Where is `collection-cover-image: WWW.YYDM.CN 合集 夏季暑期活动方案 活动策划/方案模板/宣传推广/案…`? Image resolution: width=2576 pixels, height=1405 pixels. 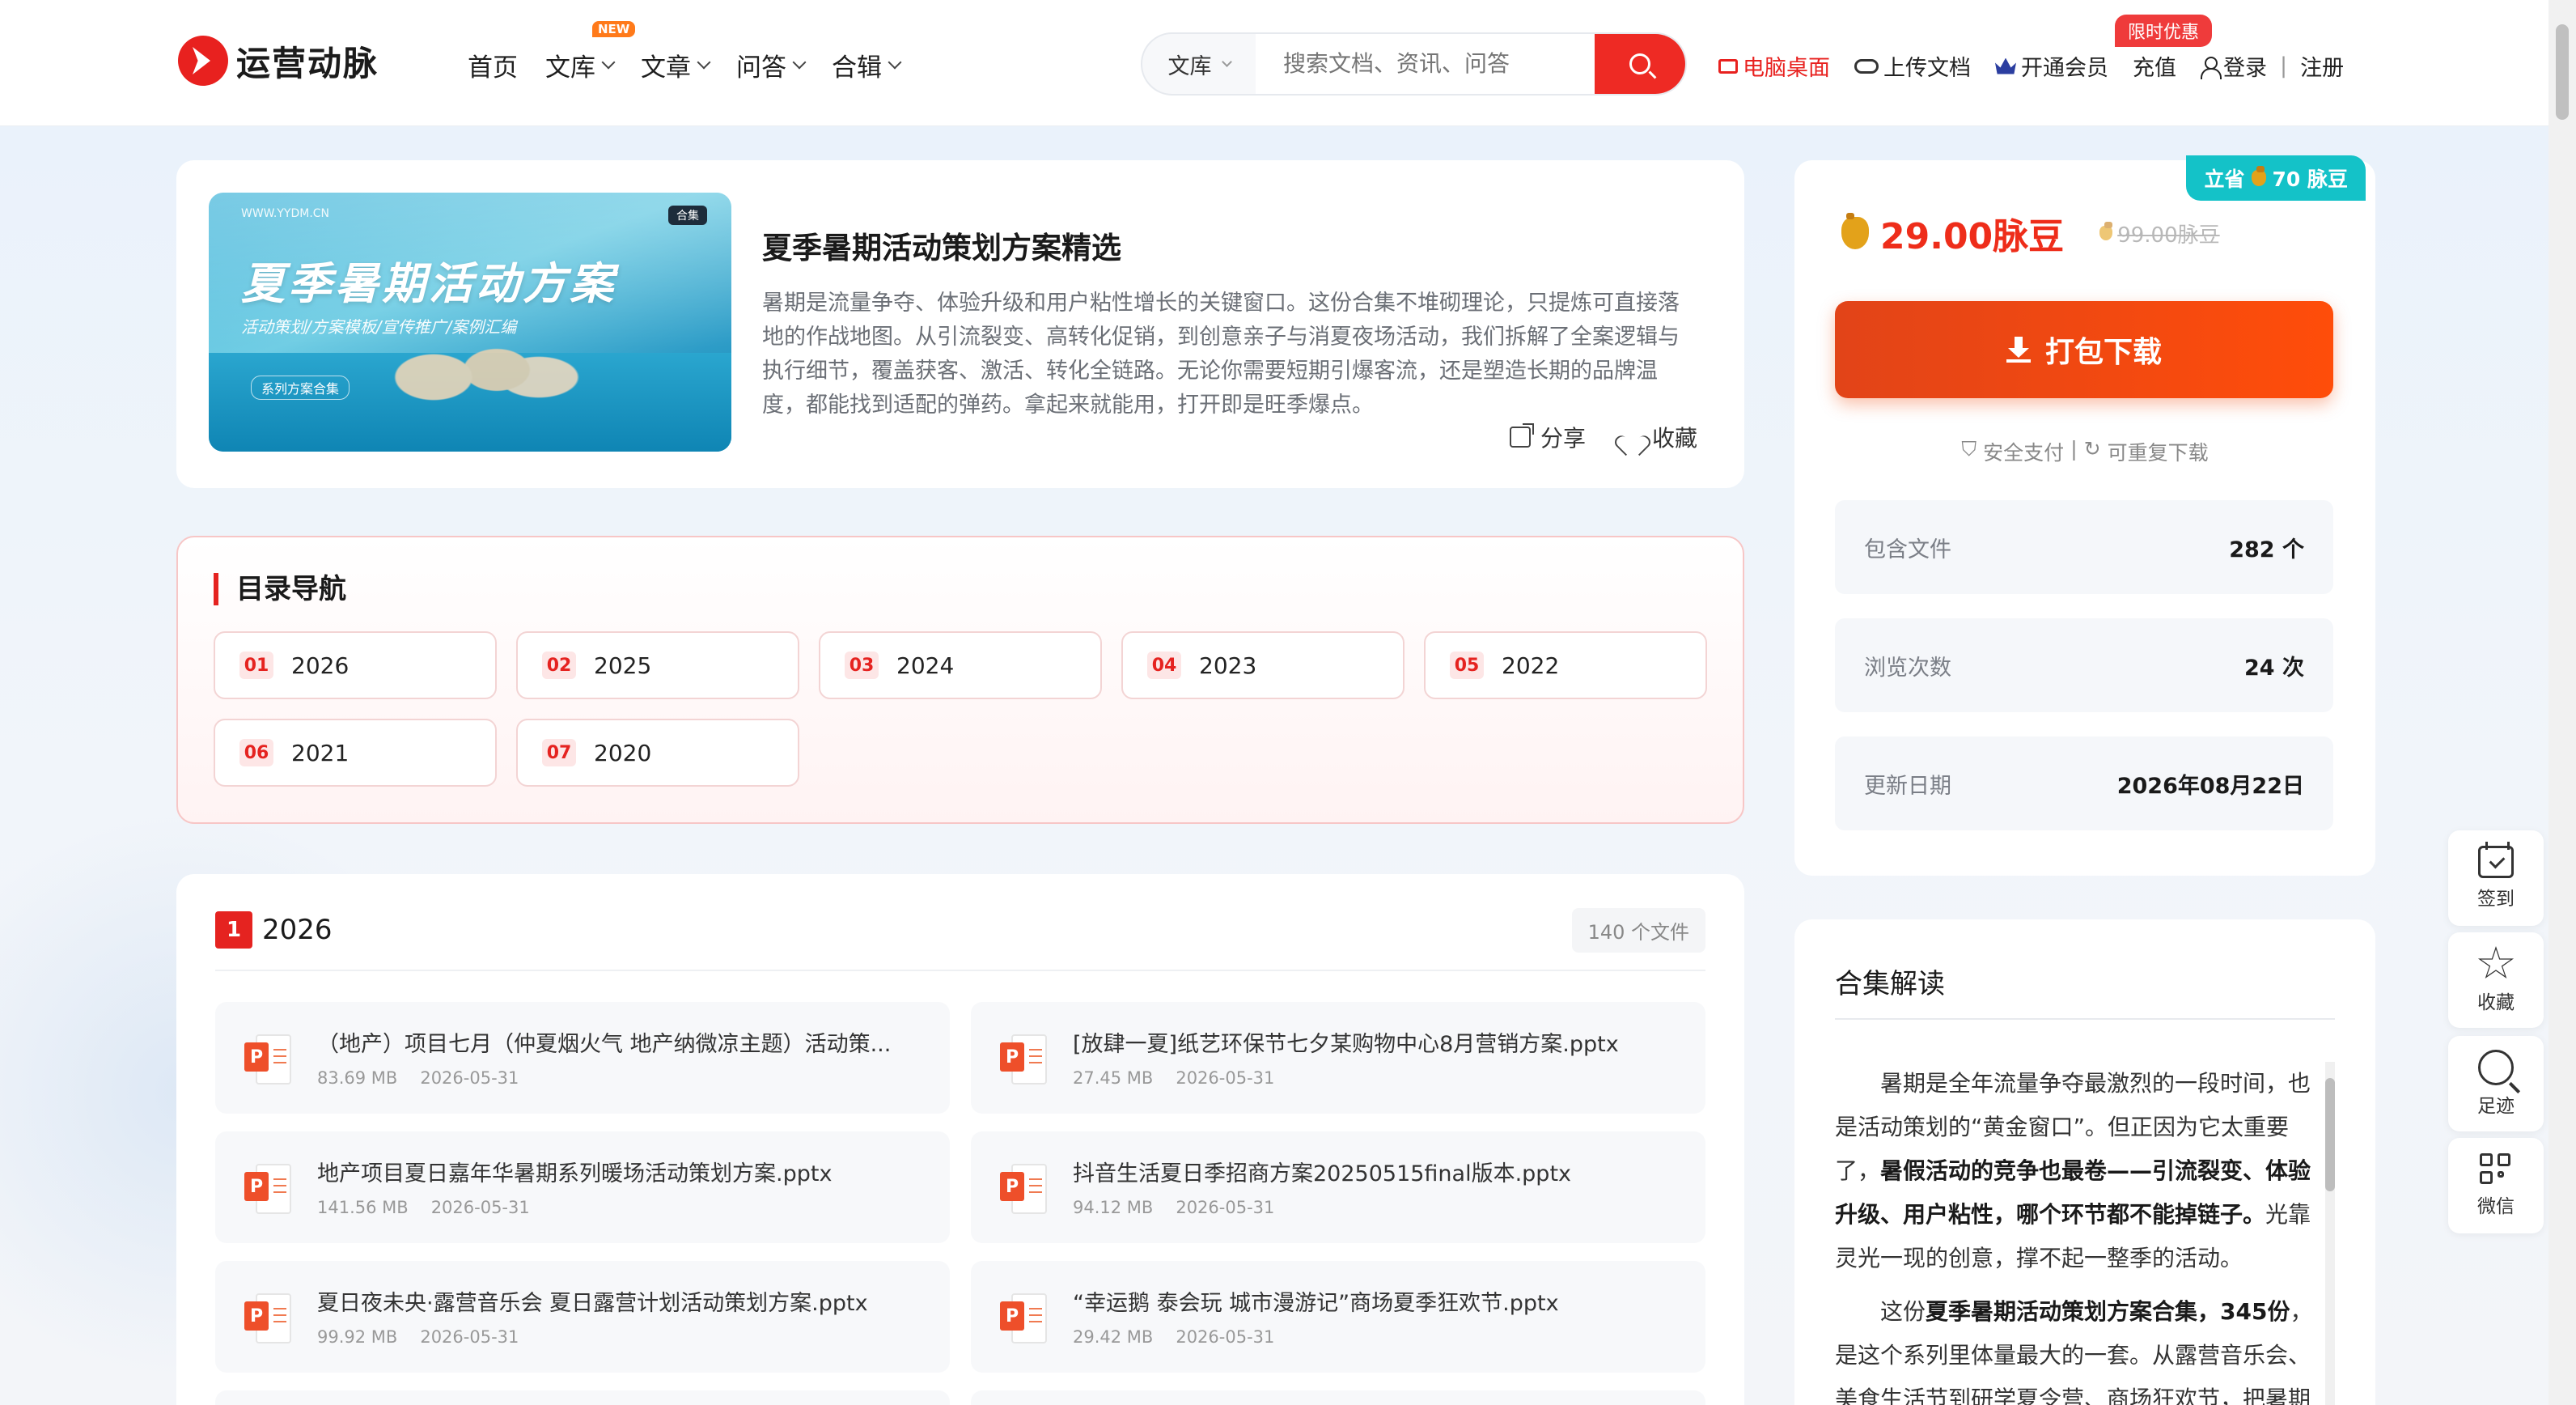
collection-cover-image: WWW.YYDM.CN 合集 夏季暑期活动方案 活动策划/方案模板/宣传推广/案… is located at coordinates (470, 322).